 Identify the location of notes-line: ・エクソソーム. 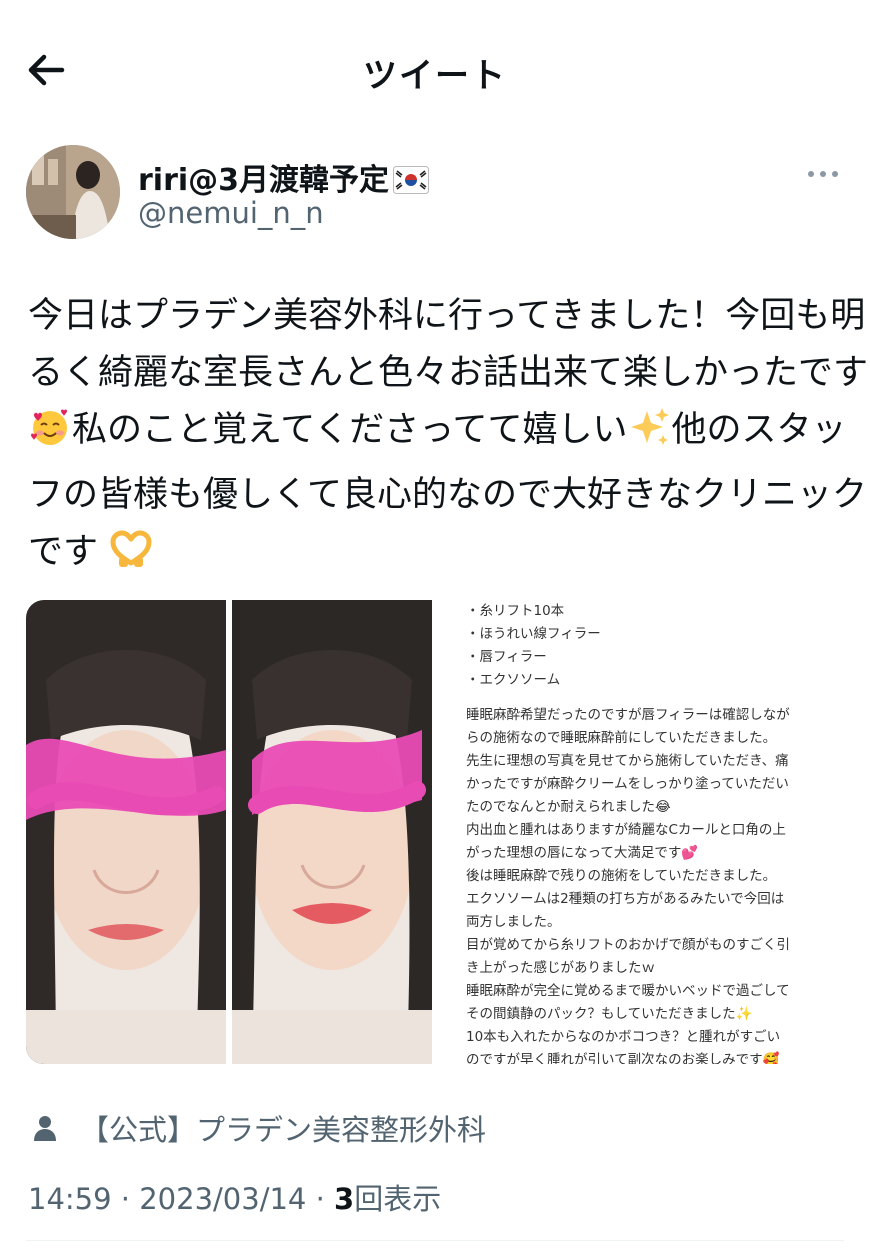
(513, 680).